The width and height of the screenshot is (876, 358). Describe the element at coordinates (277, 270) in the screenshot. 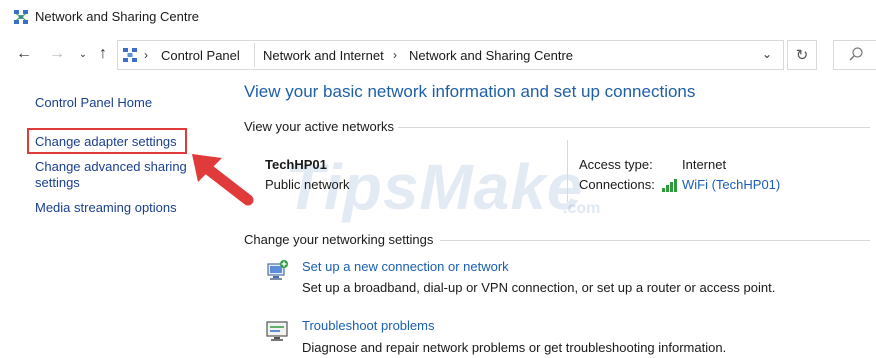

I see `new-connection-icon` at that location.